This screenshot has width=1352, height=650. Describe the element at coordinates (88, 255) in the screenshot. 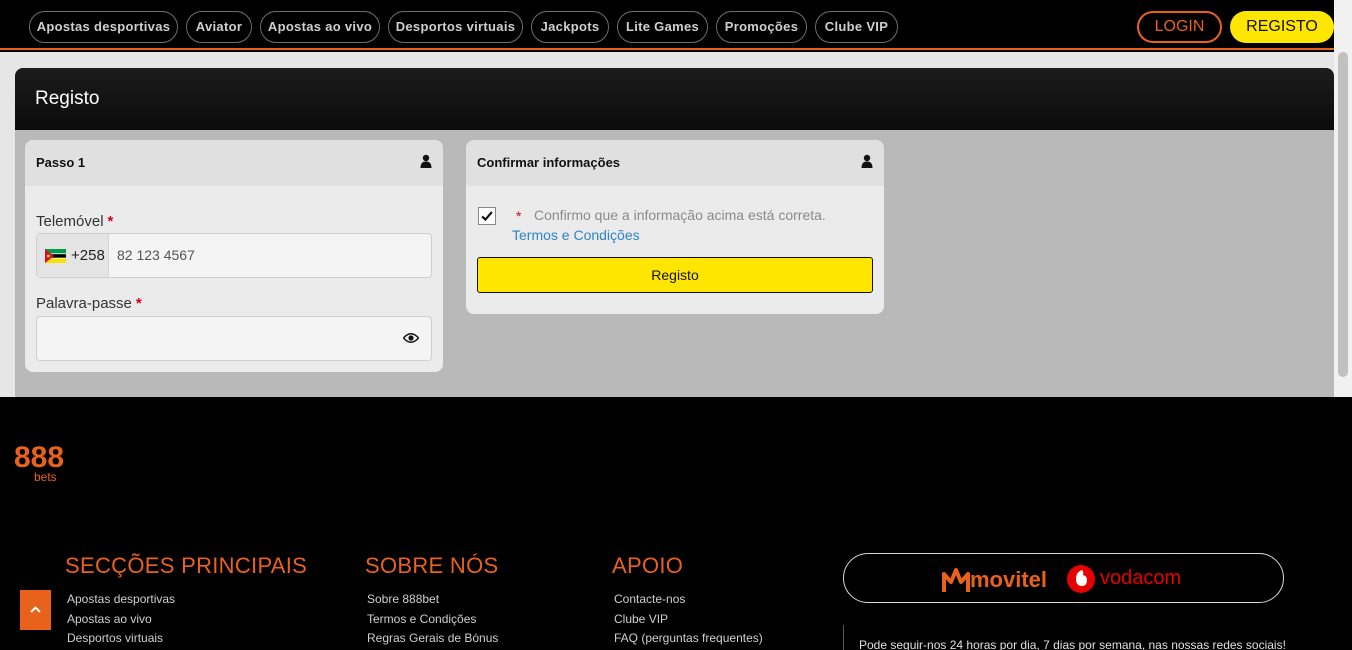

I see `country-code: +258` at that location.